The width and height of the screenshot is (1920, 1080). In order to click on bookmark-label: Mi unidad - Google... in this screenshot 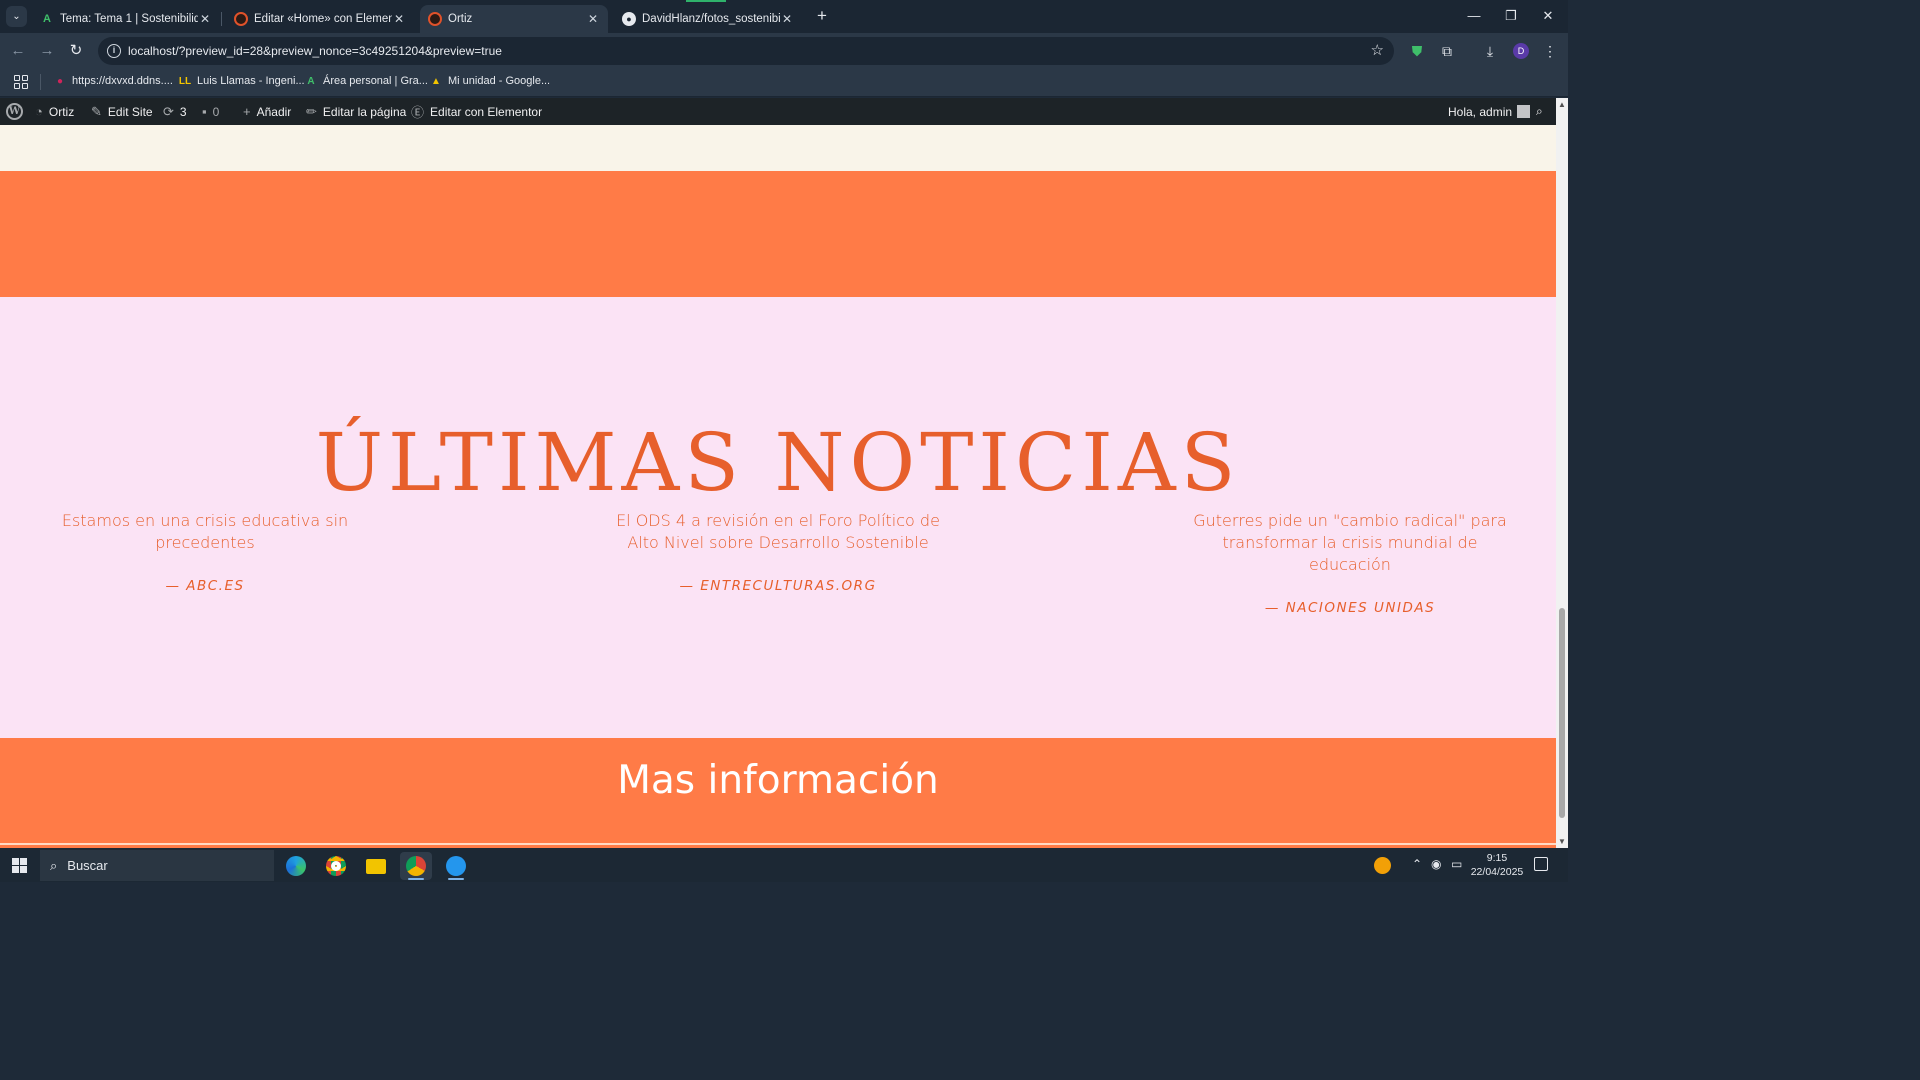, I will do `click(499, 81)`.